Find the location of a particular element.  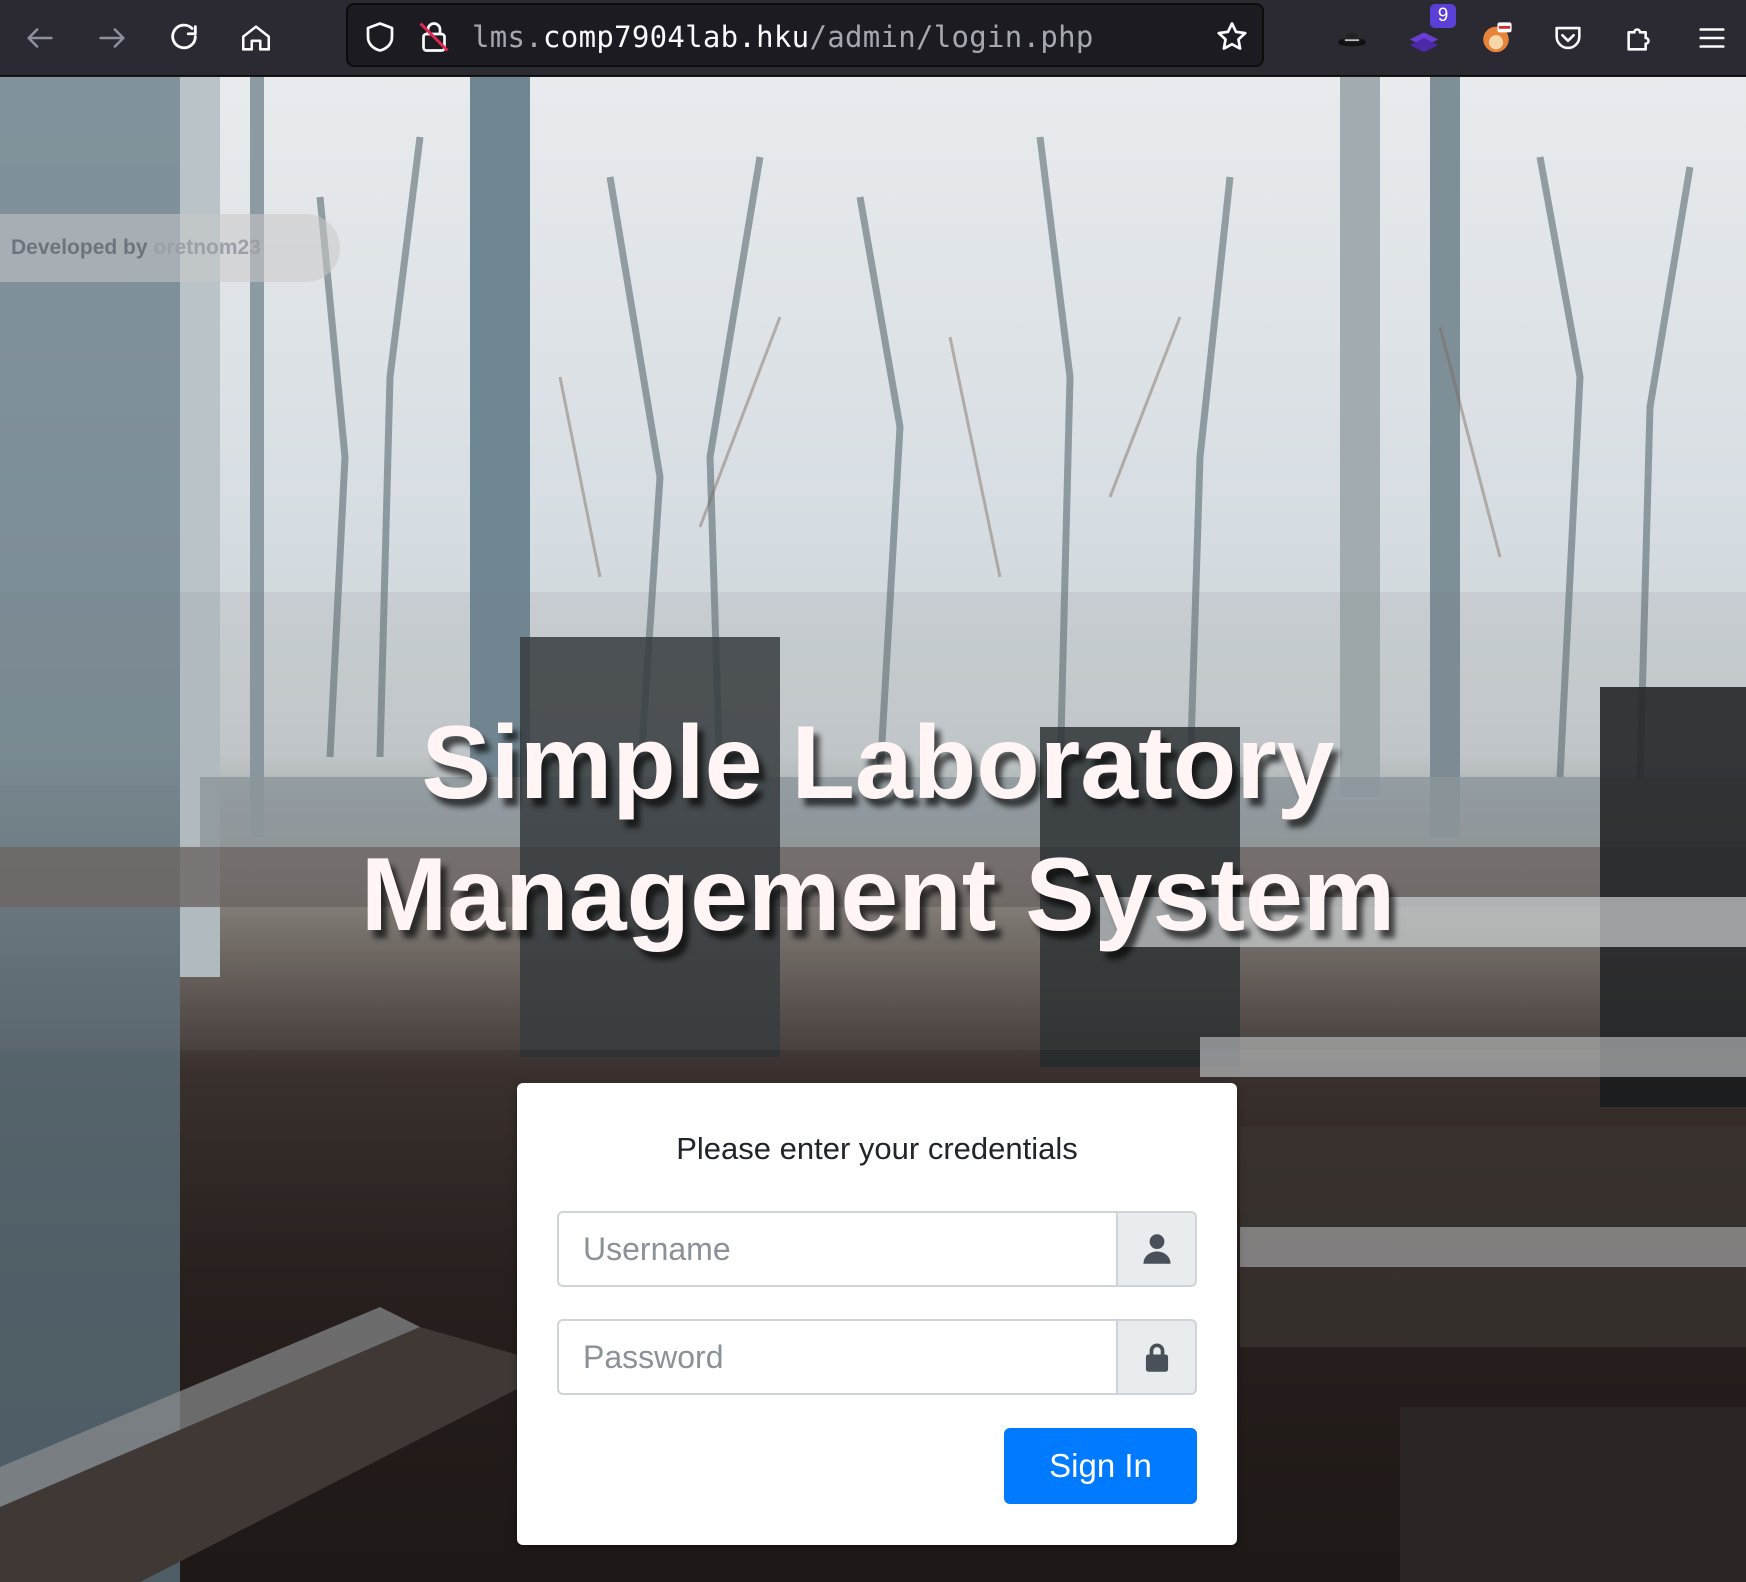

password-group is located at coordinates (877, 1357).